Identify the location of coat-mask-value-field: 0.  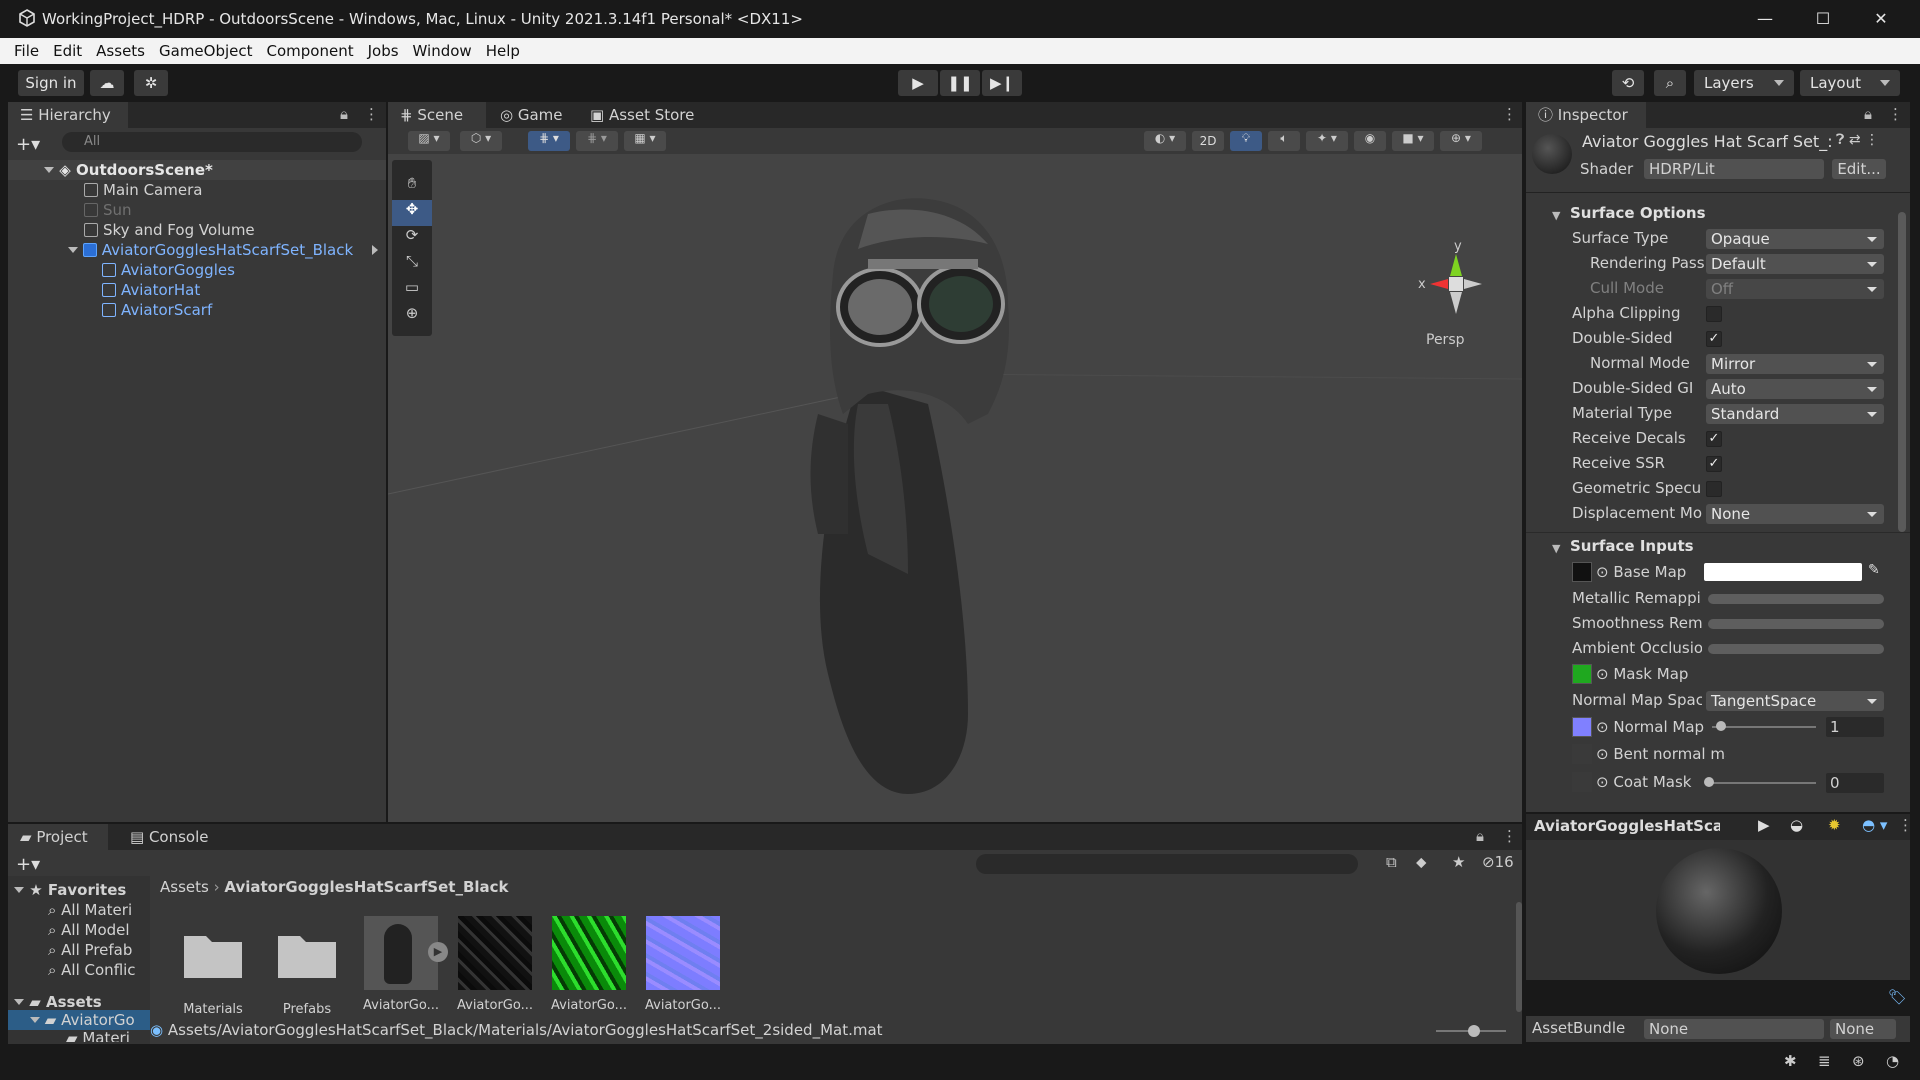
(1855, 783).